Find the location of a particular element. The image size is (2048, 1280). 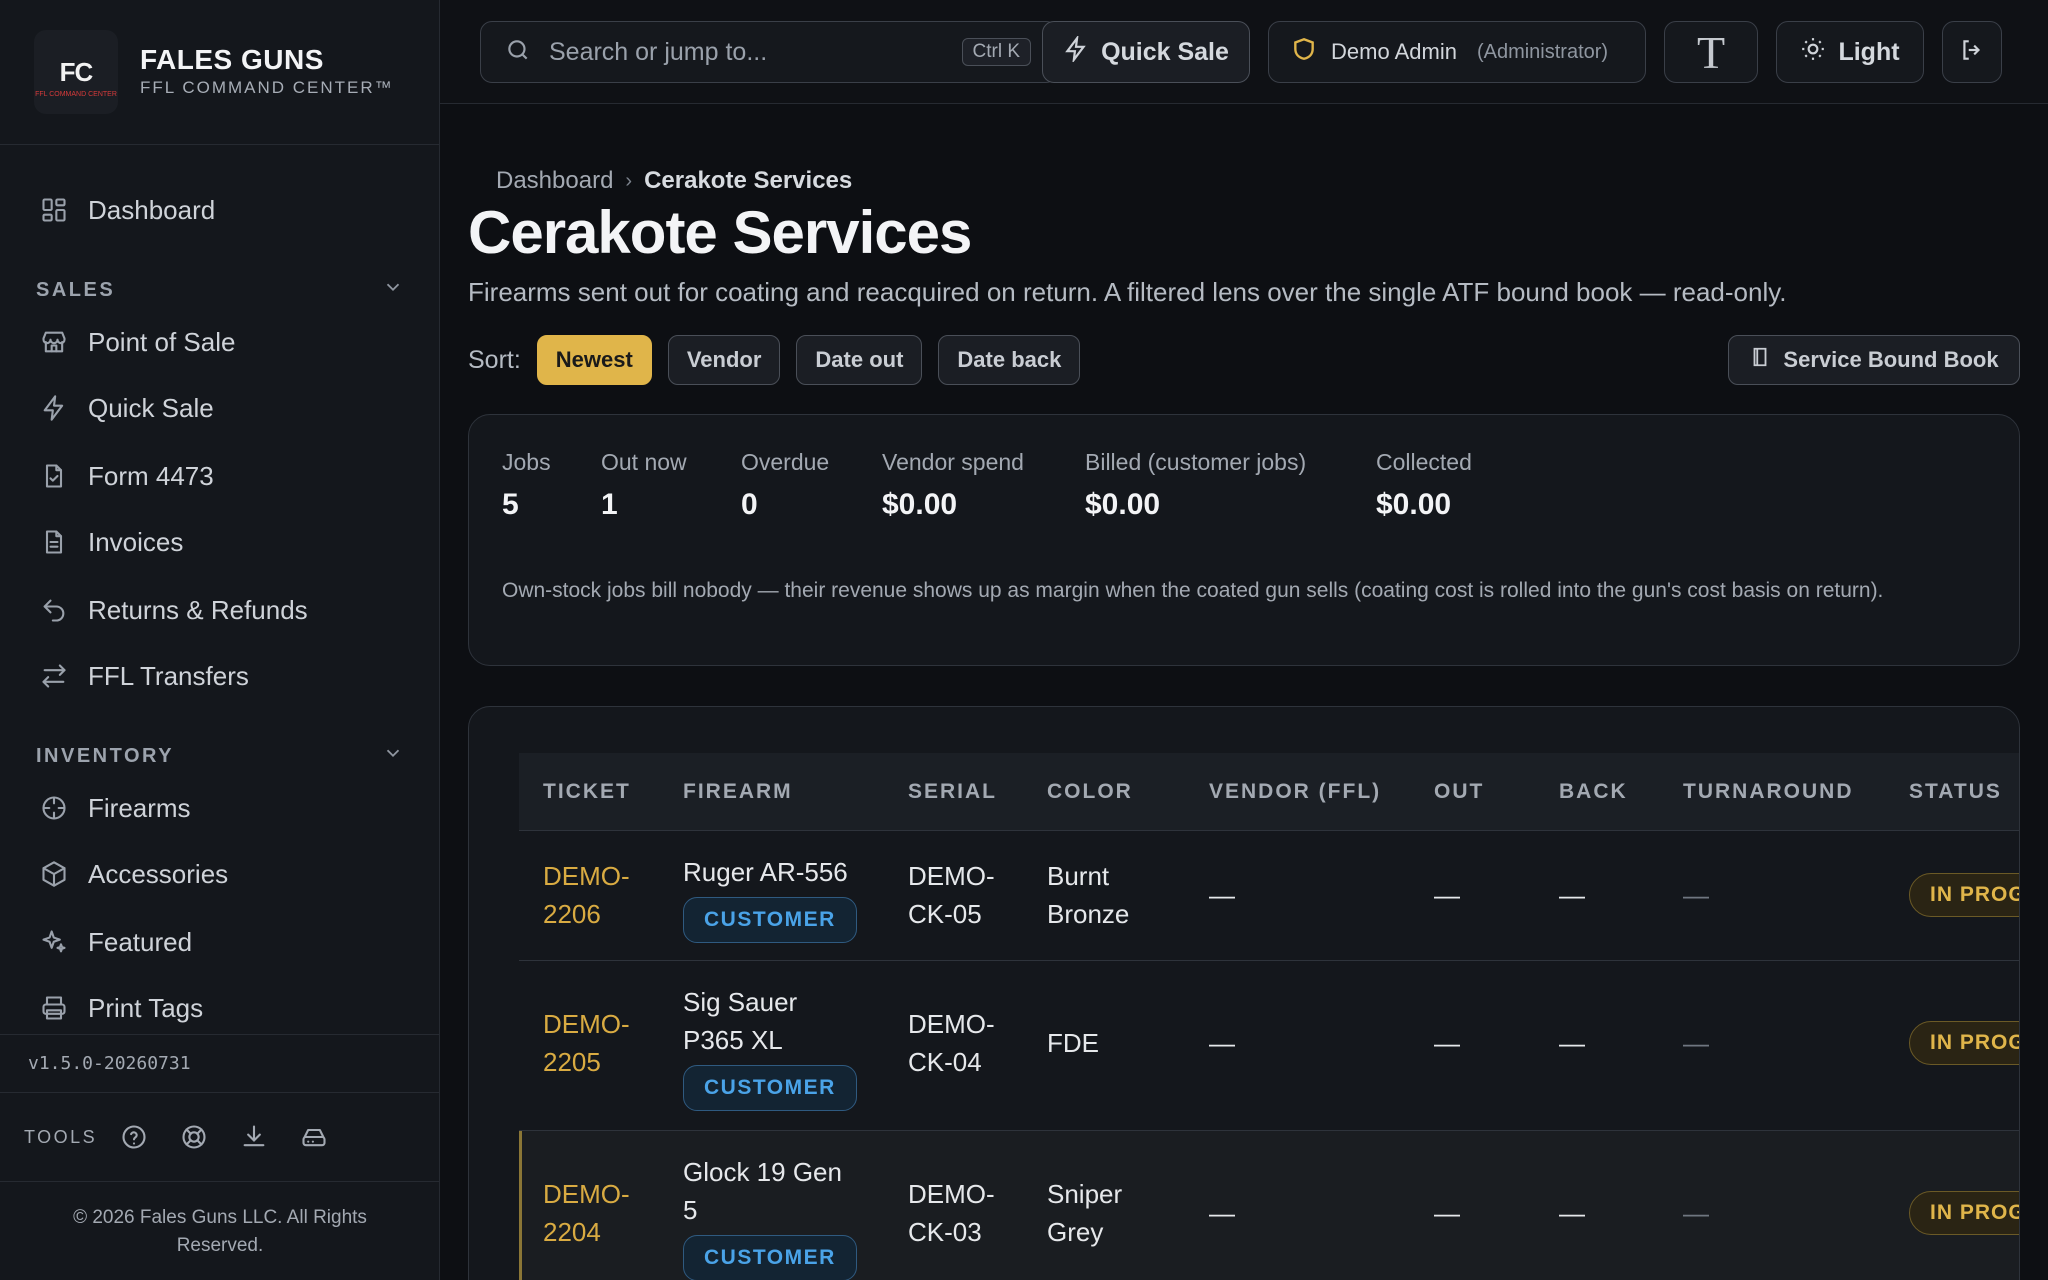

section-inventory: INVENTORY is located at coordinates (220, 756).